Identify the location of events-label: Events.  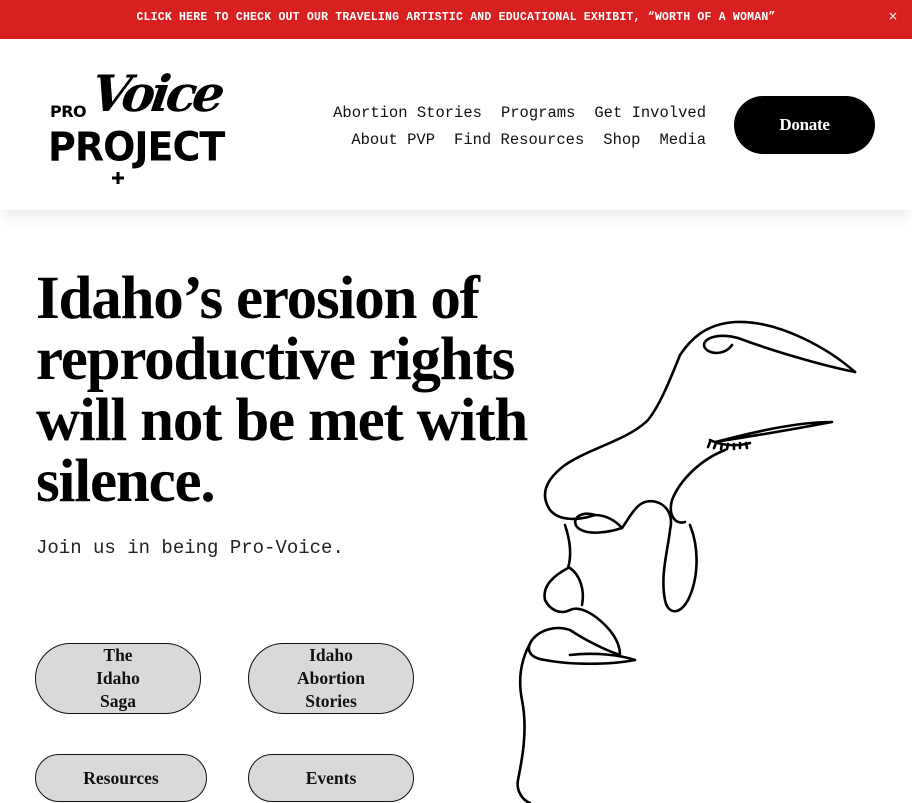
(331, 777).